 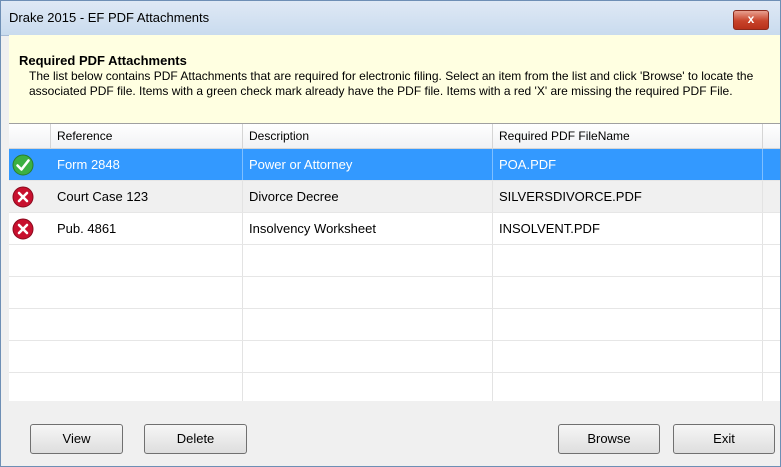 What do you see at coordinates (724, 439) in the screenshot?
I see `exit-button: Exit` at bounding box center [724, 439].